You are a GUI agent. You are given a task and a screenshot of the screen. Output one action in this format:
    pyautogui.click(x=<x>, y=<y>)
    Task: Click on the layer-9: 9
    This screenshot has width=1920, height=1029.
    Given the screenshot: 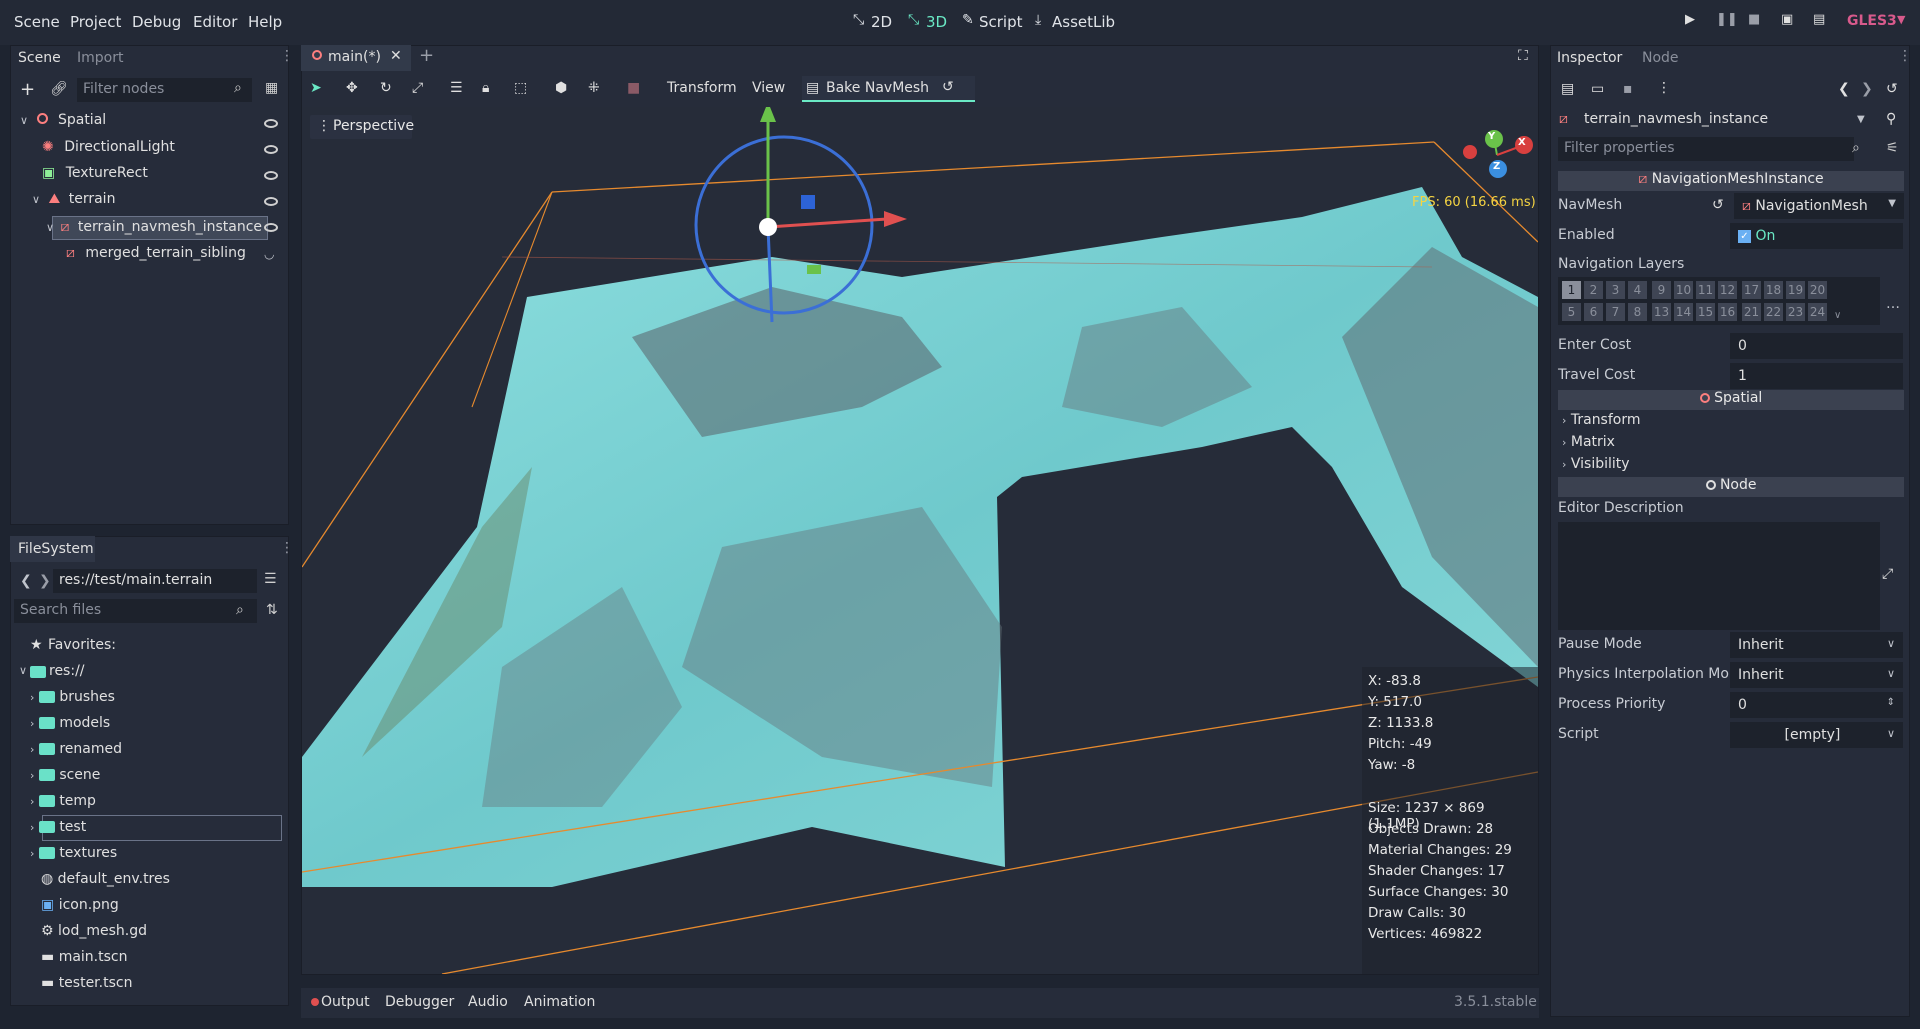 What is the action you would take?
    pyautogui.click(x=1661, y=290)
    